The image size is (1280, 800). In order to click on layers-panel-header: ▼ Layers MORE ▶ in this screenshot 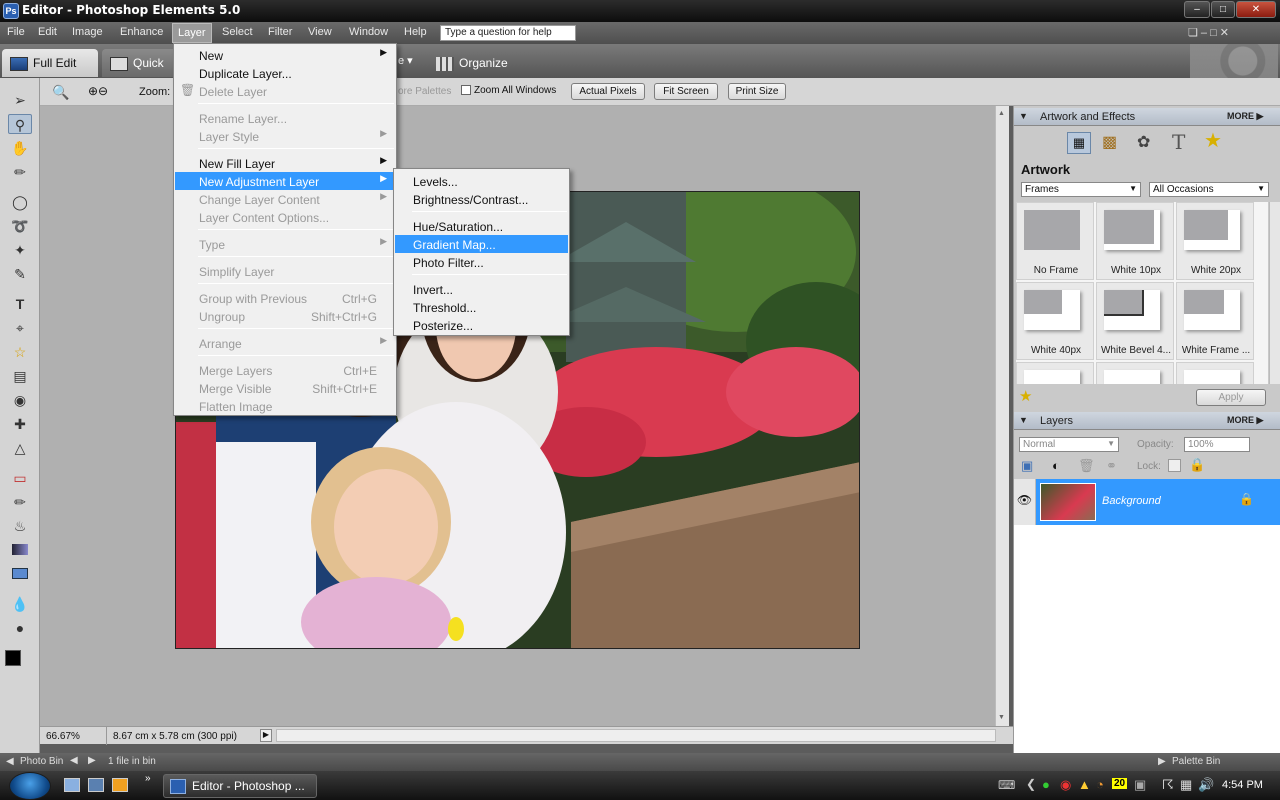, I will do `click(1147, 421)`.